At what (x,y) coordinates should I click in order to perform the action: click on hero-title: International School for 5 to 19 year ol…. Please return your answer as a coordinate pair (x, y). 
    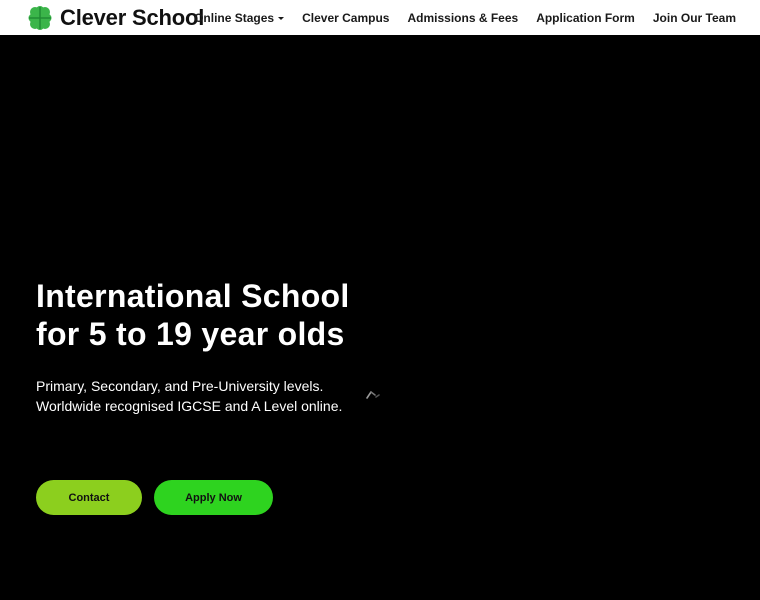
    Looking at the image, I should click on (201, 315).